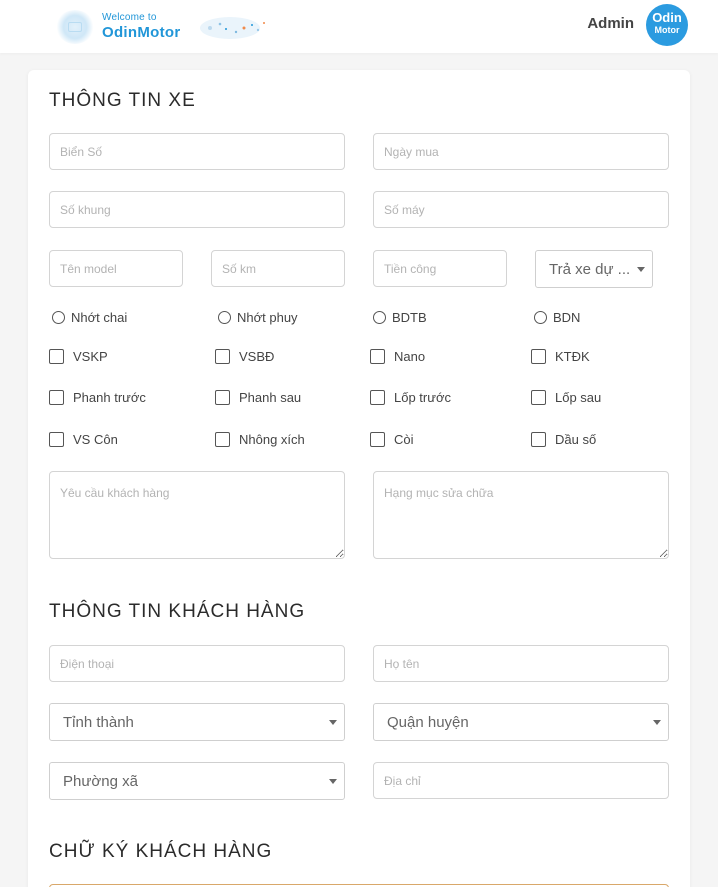  What do you see at coordinates (197, 151) in the screenshot?
I see `plate-input` at bounding box center [197, 151].